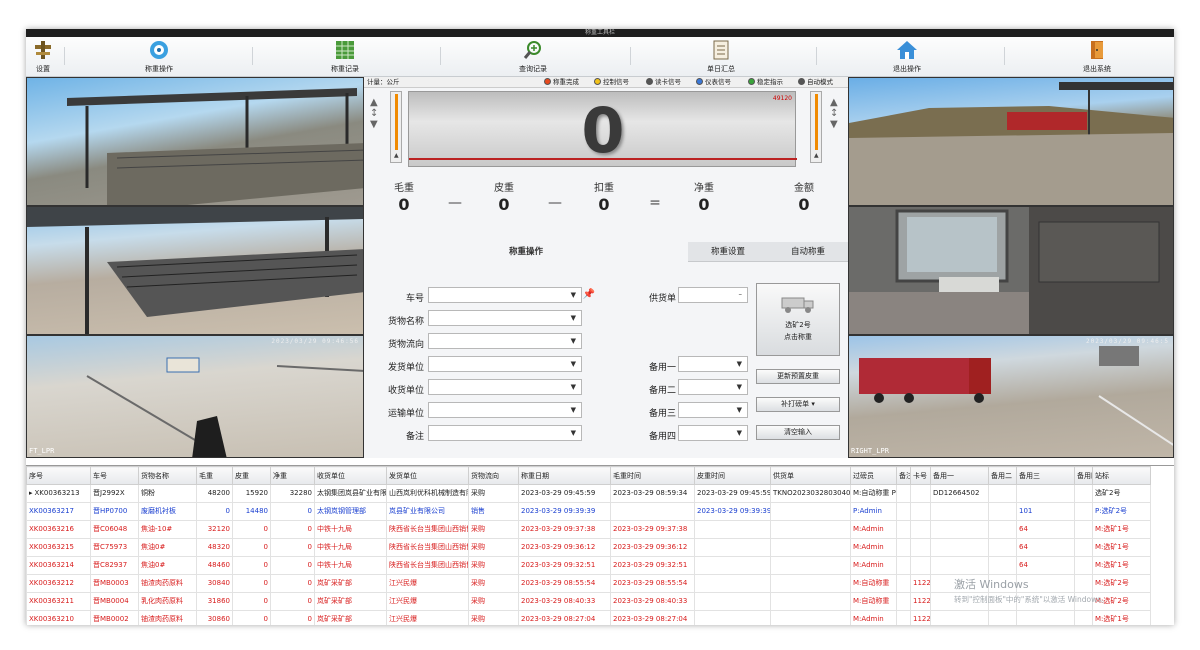  I want to click on column-header: 备用一, so click(959, 475).